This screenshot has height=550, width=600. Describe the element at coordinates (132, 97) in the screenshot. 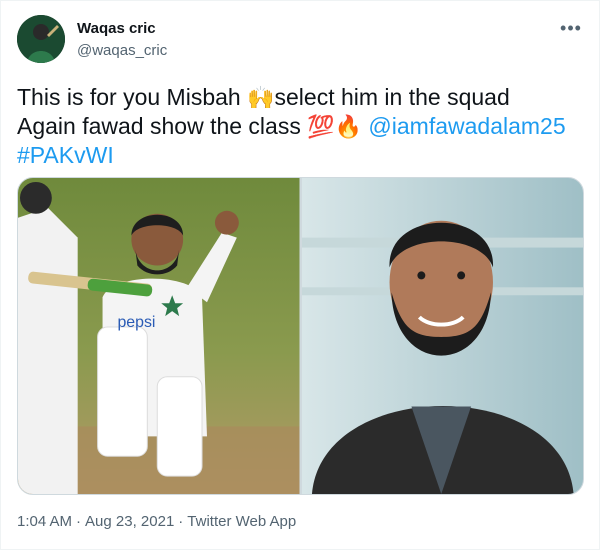

I see `tweet-text-segment: This is for you Misbah` at that location.